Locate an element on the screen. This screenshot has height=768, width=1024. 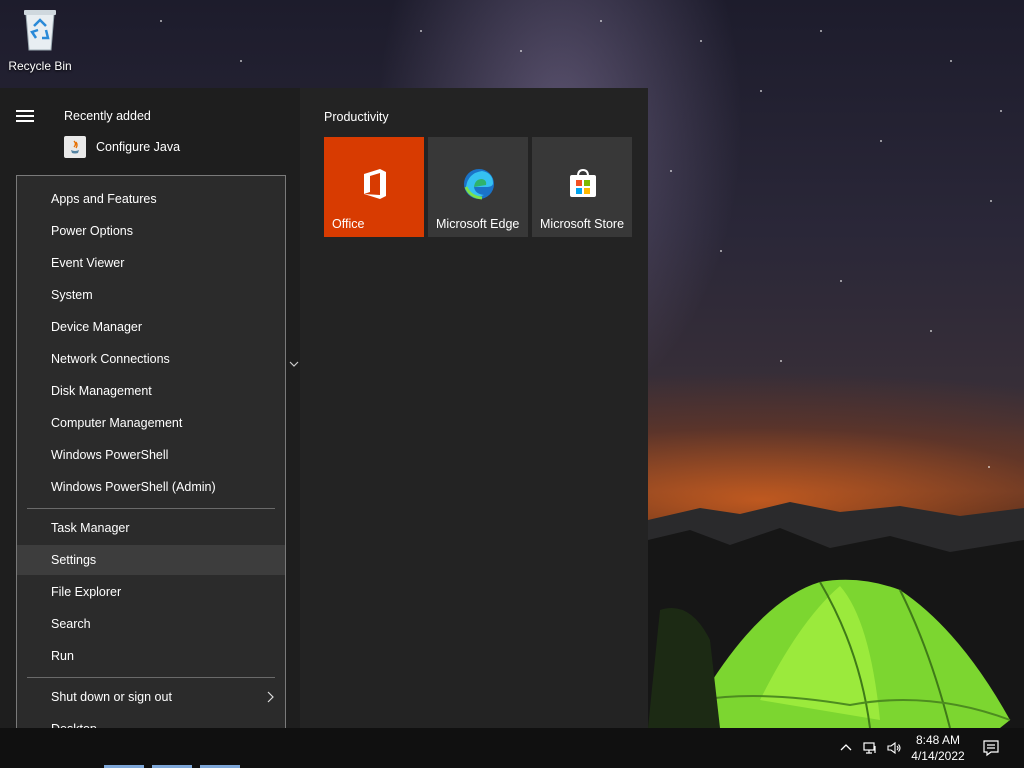
menu-item-disk-management: Disk Management is located at coordinates (151, 391).